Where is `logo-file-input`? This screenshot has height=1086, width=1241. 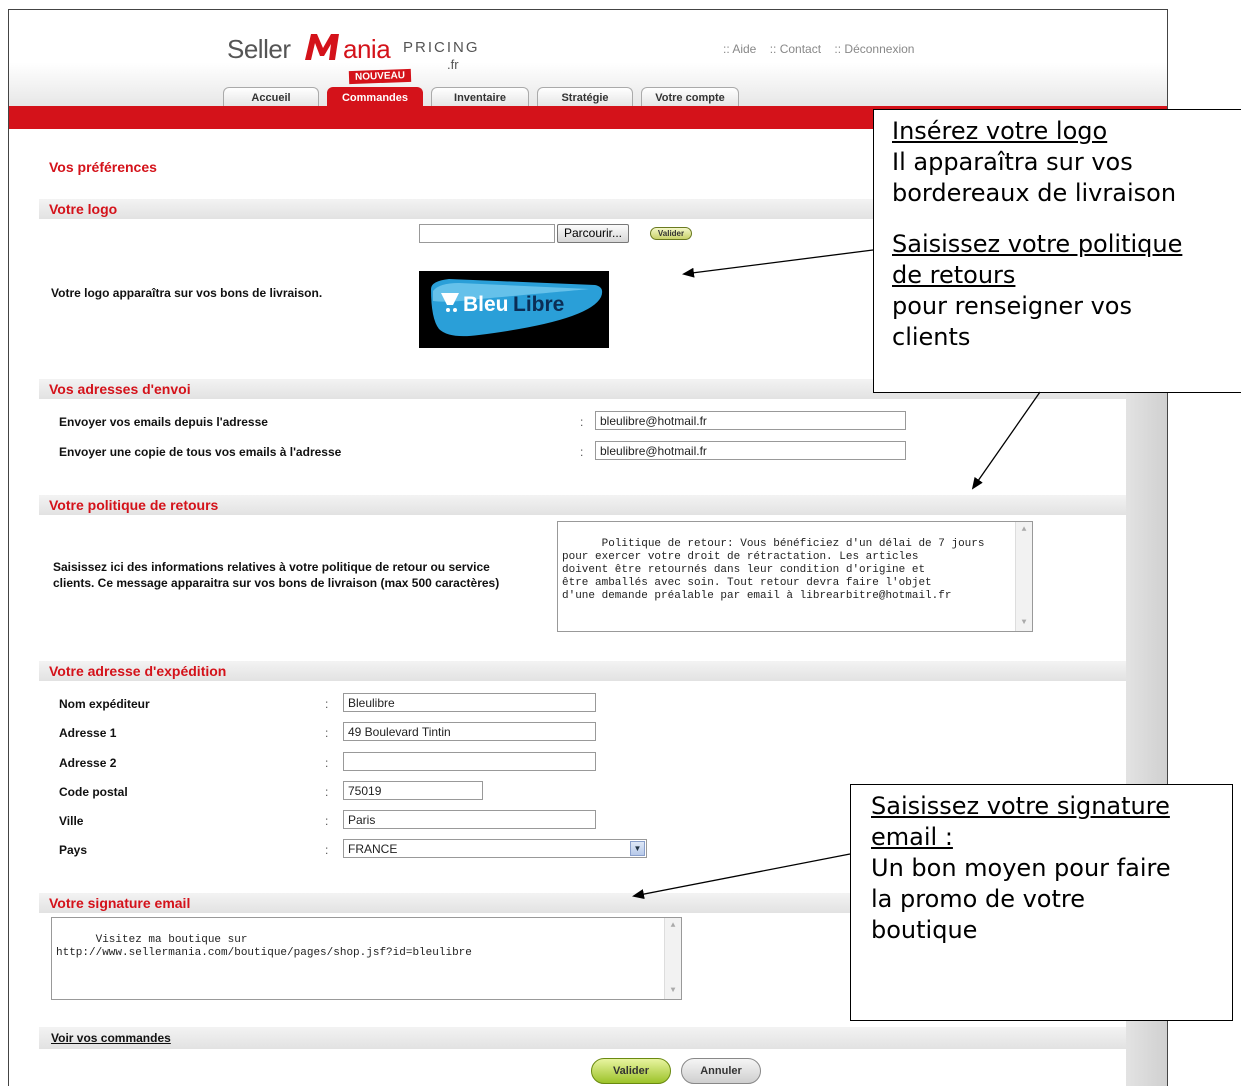 logo-file-input is located at coordinates (487, 233).